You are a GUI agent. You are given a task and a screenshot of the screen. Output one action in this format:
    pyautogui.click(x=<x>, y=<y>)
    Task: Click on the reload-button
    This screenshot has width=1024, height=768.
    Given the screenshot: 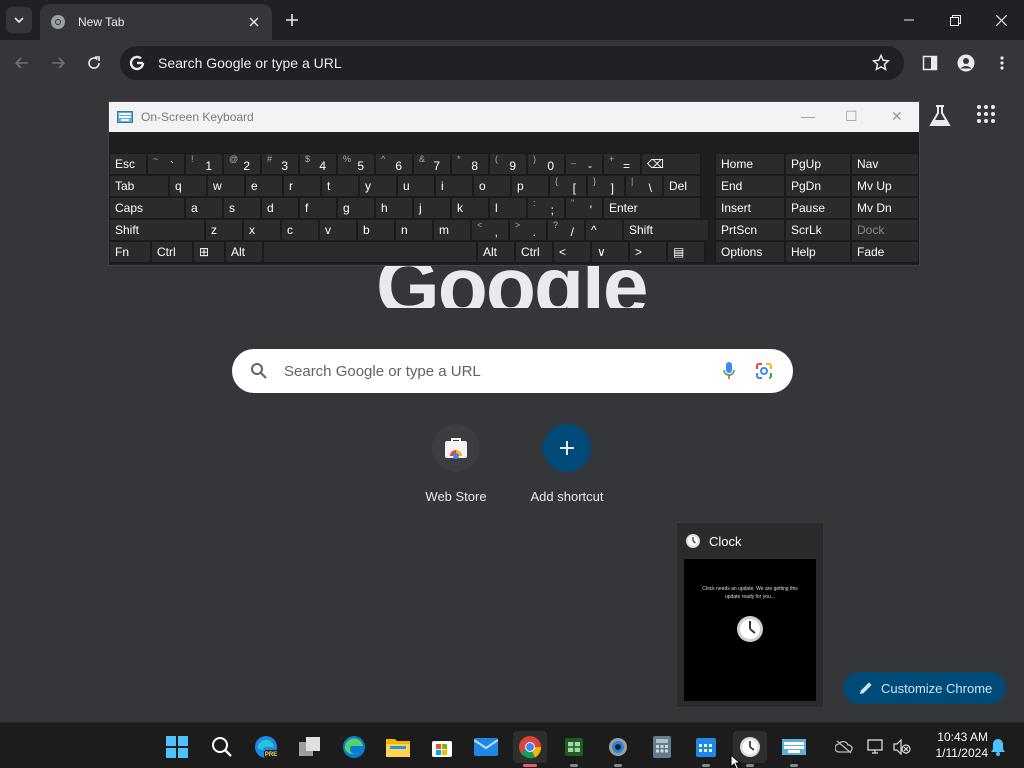 What is the action you would take?
    pyautogui.click(x=94, y=63)
    